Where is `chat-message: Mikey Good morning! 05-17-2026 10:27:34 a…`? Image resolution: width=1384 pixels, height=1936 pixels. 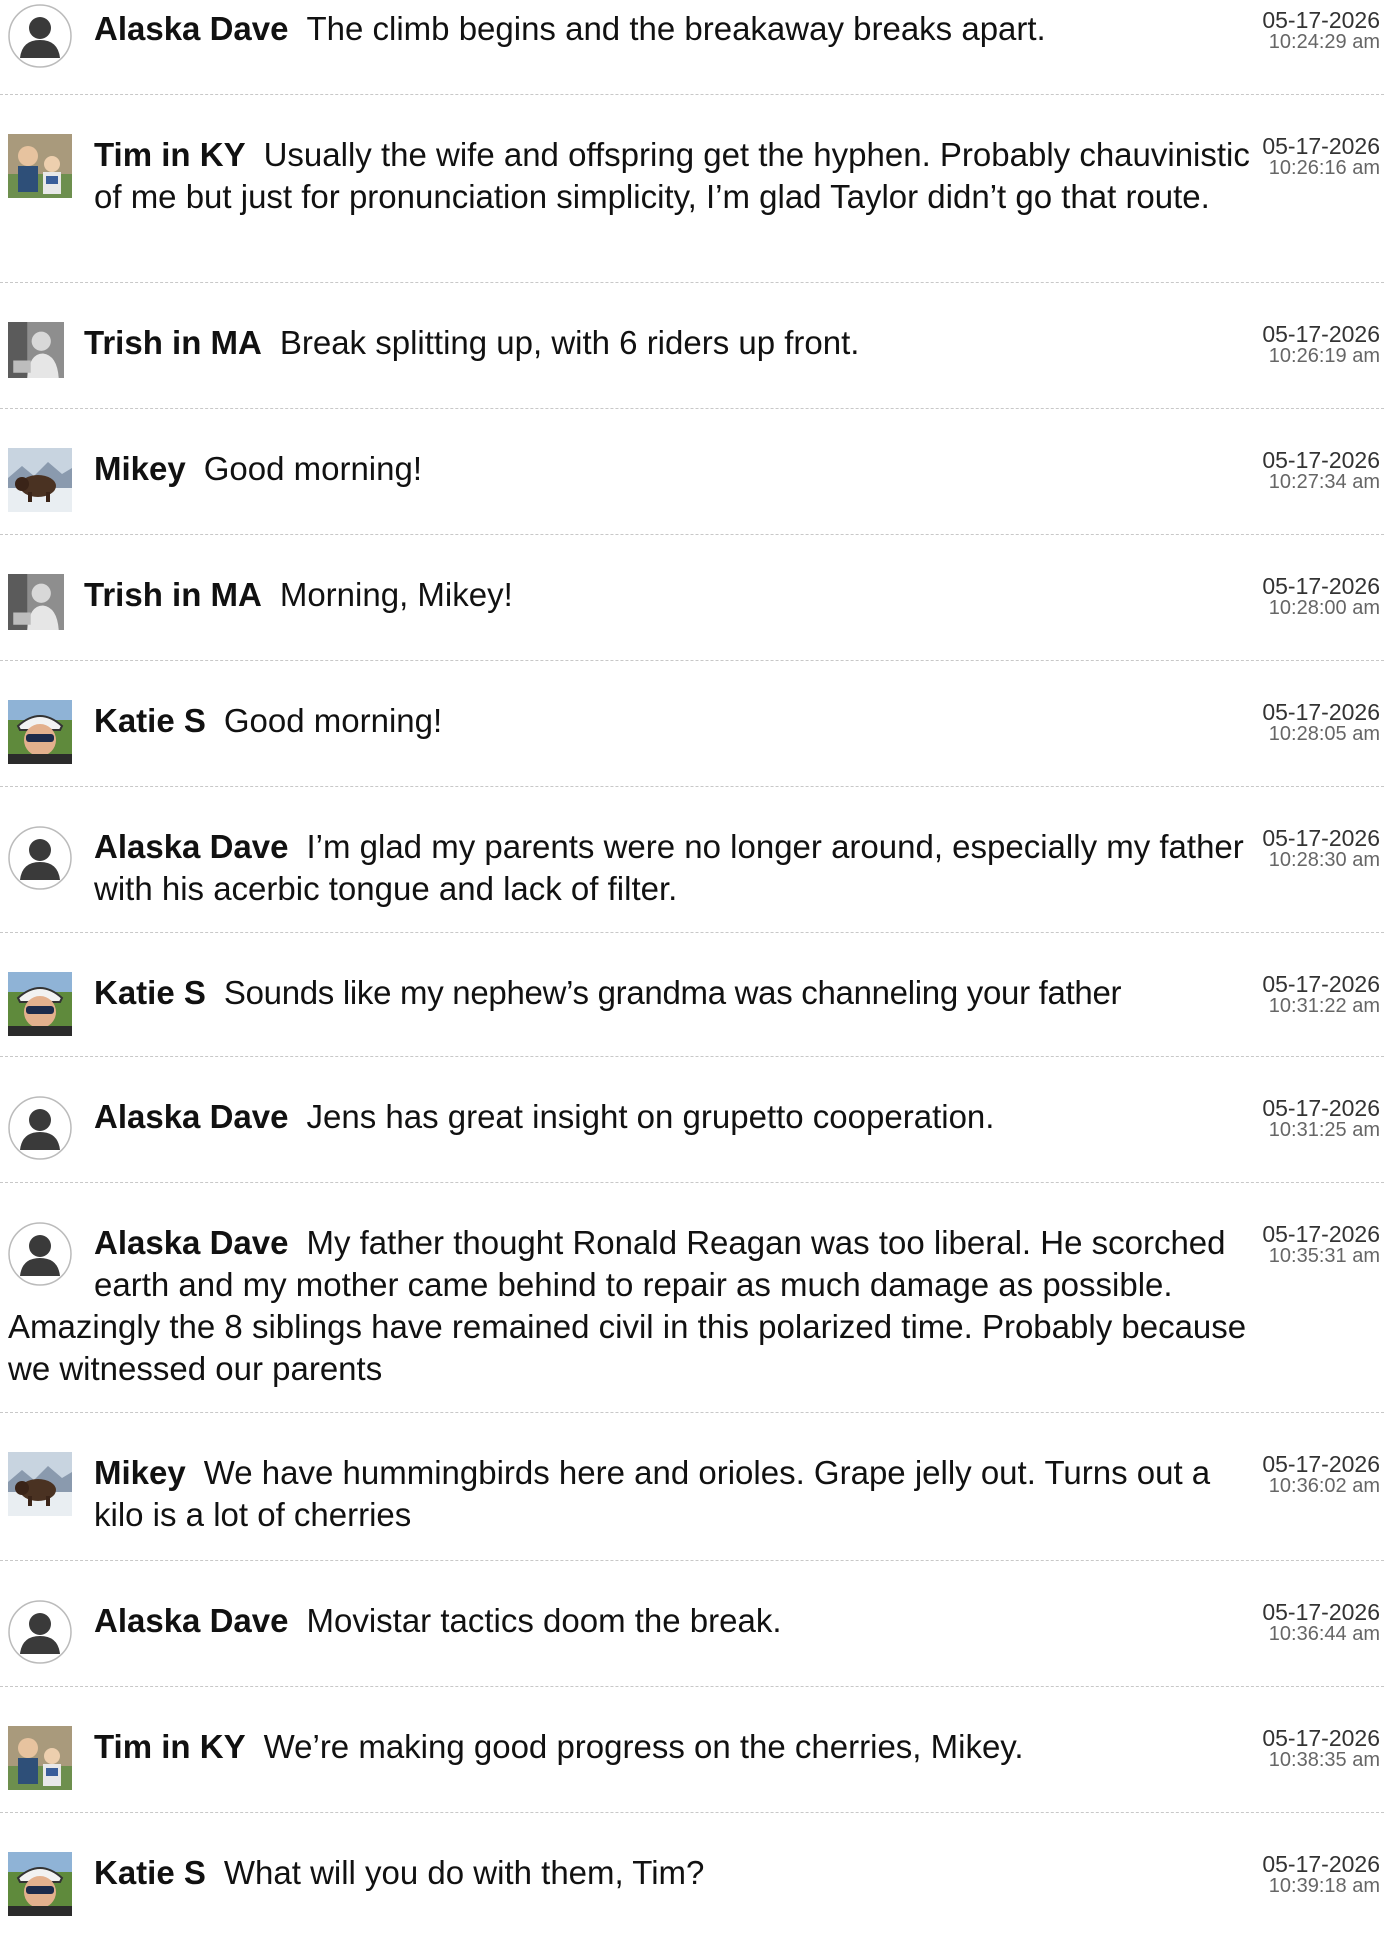 chat-message: Mikey Good morning! 05-17-2026 10:27:34 a… is located at coordinates (692, 488).